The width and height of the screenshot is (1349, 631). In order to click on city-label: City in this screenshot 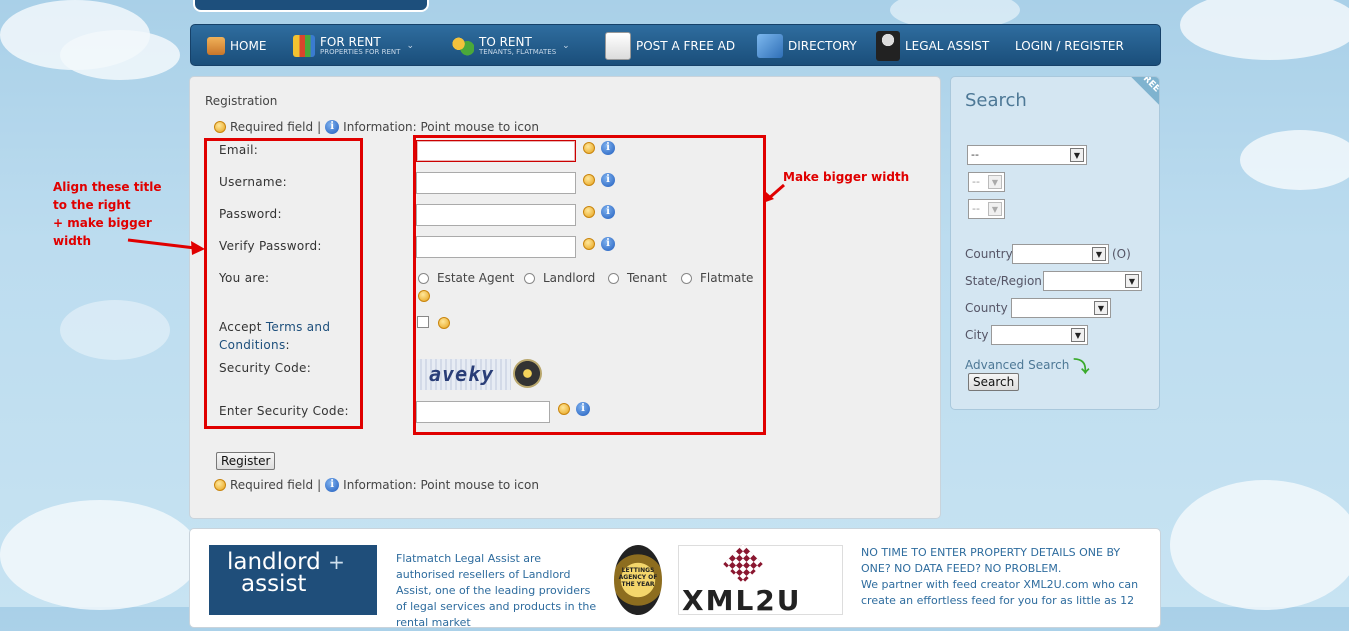, I will do `click(977, 335)`.